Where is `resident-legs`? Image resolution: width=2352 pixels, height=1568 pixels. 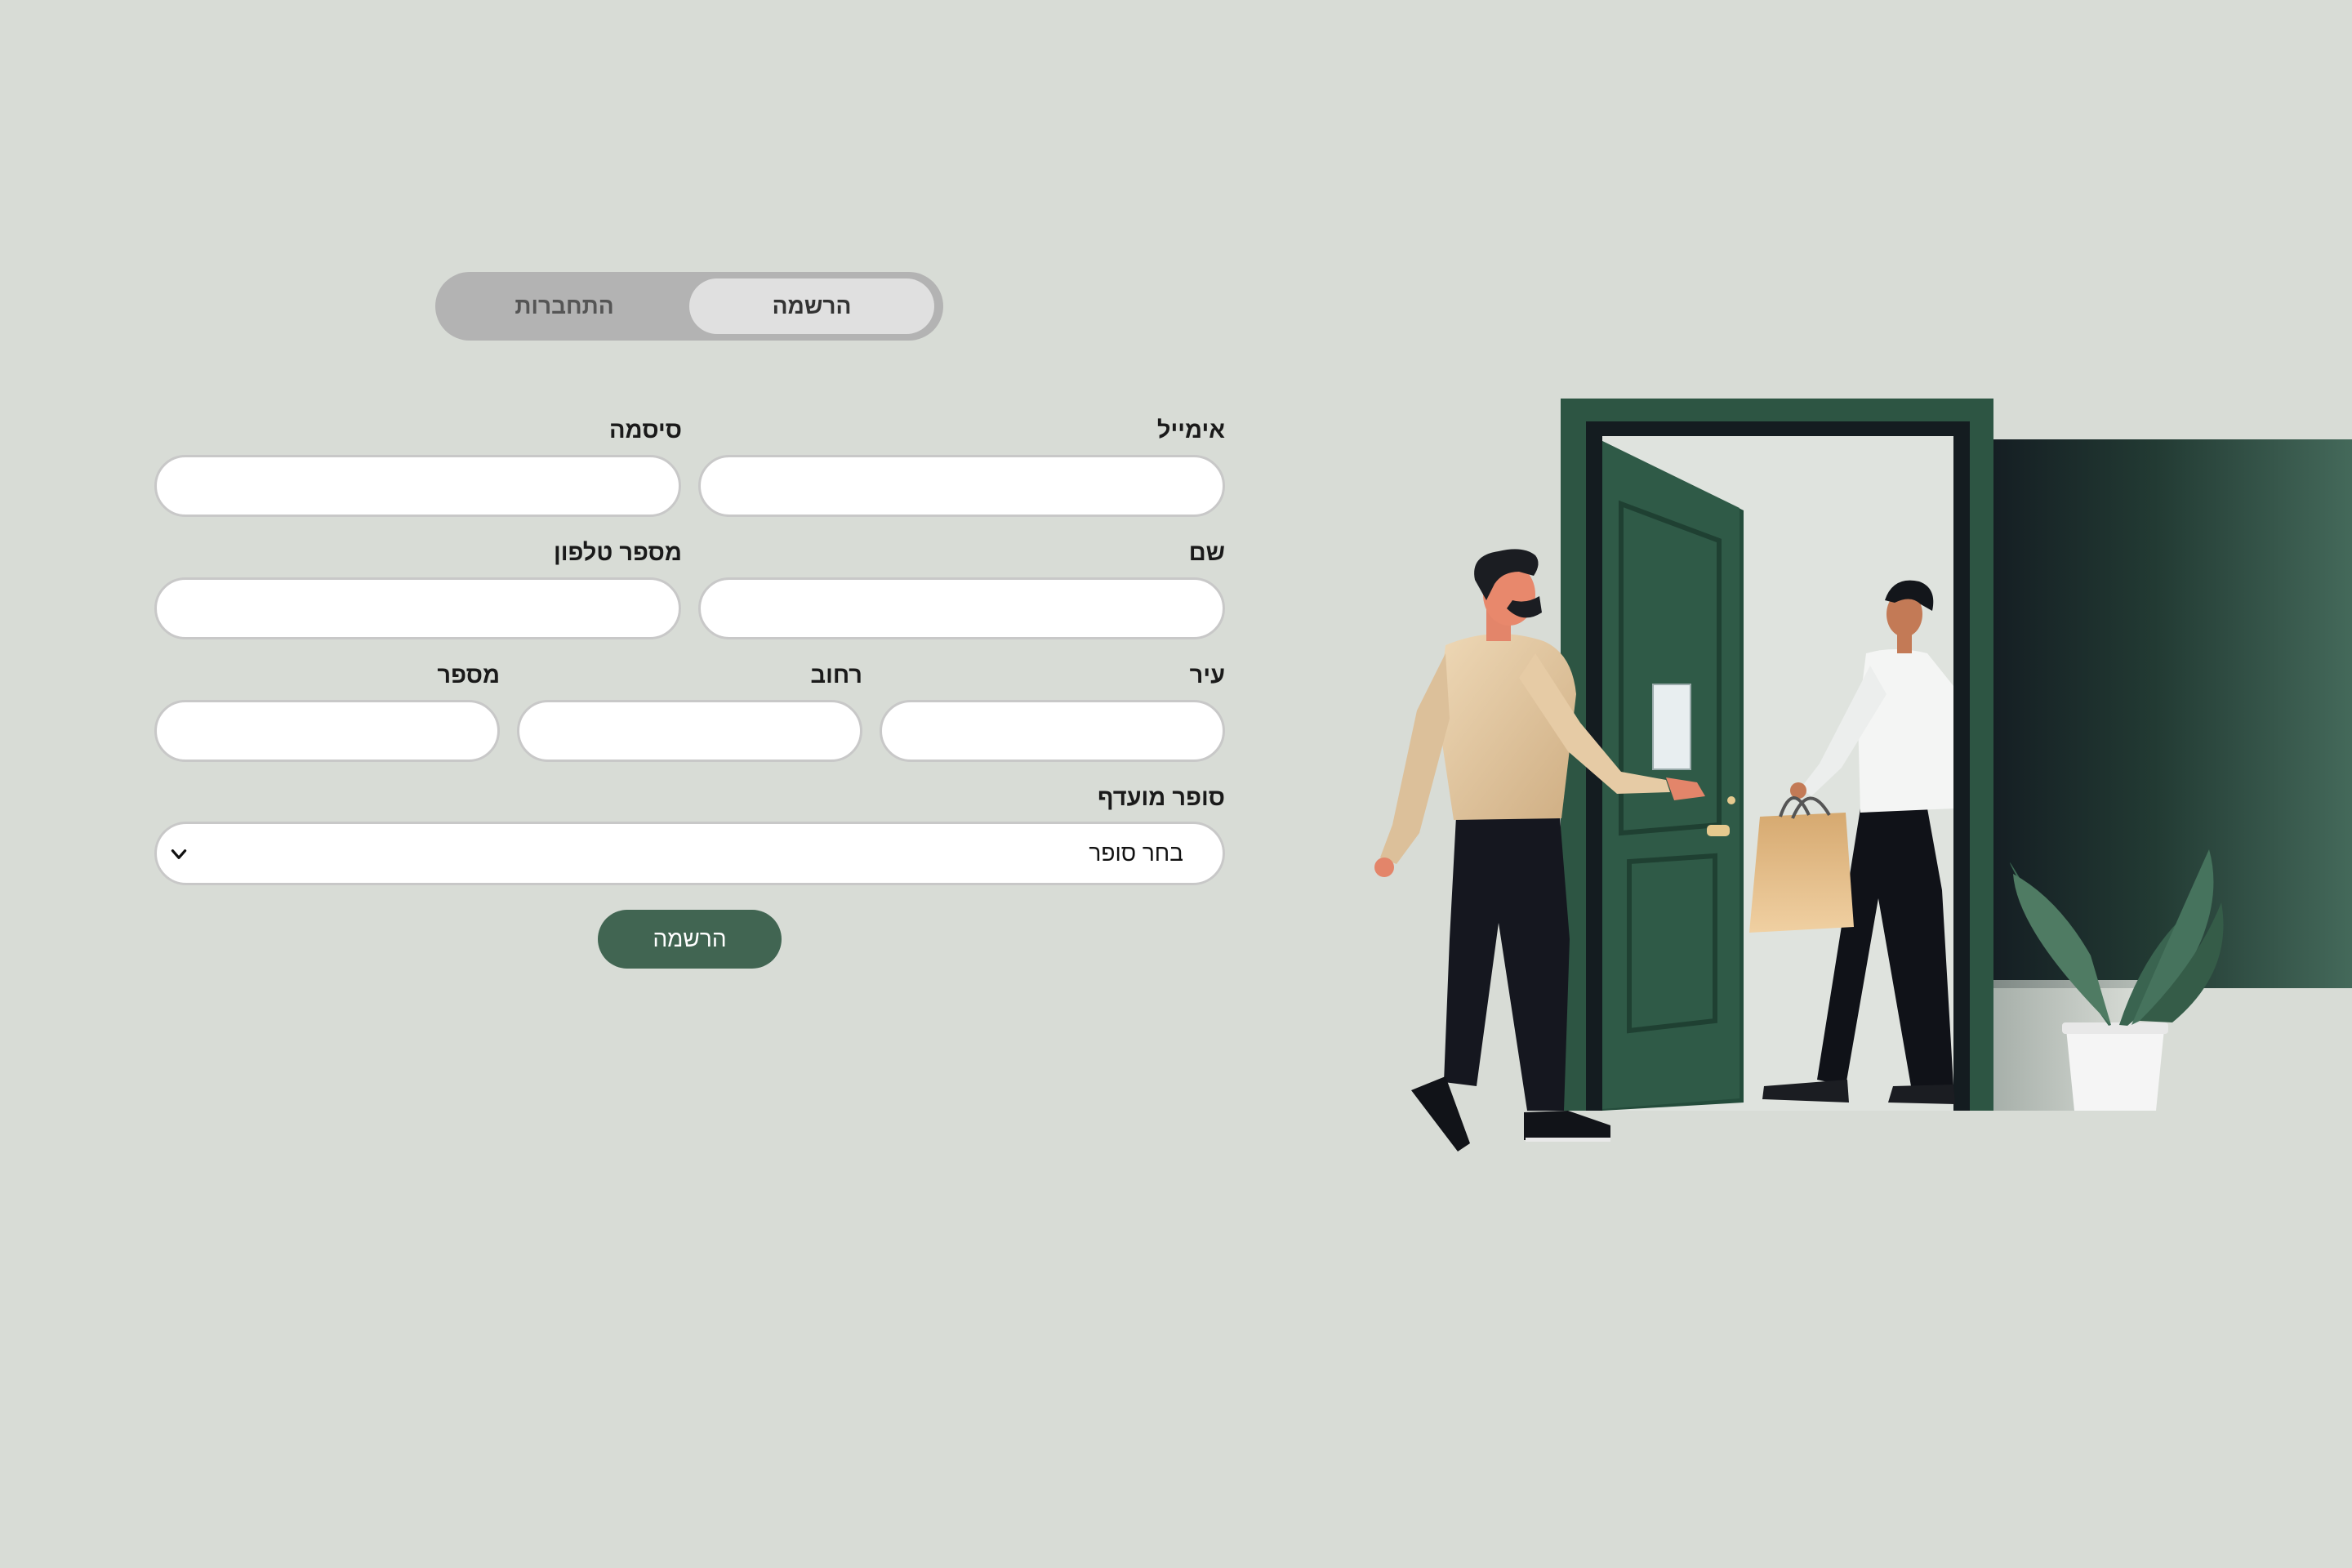 resident-legs is located at coordinates (1507, 964).